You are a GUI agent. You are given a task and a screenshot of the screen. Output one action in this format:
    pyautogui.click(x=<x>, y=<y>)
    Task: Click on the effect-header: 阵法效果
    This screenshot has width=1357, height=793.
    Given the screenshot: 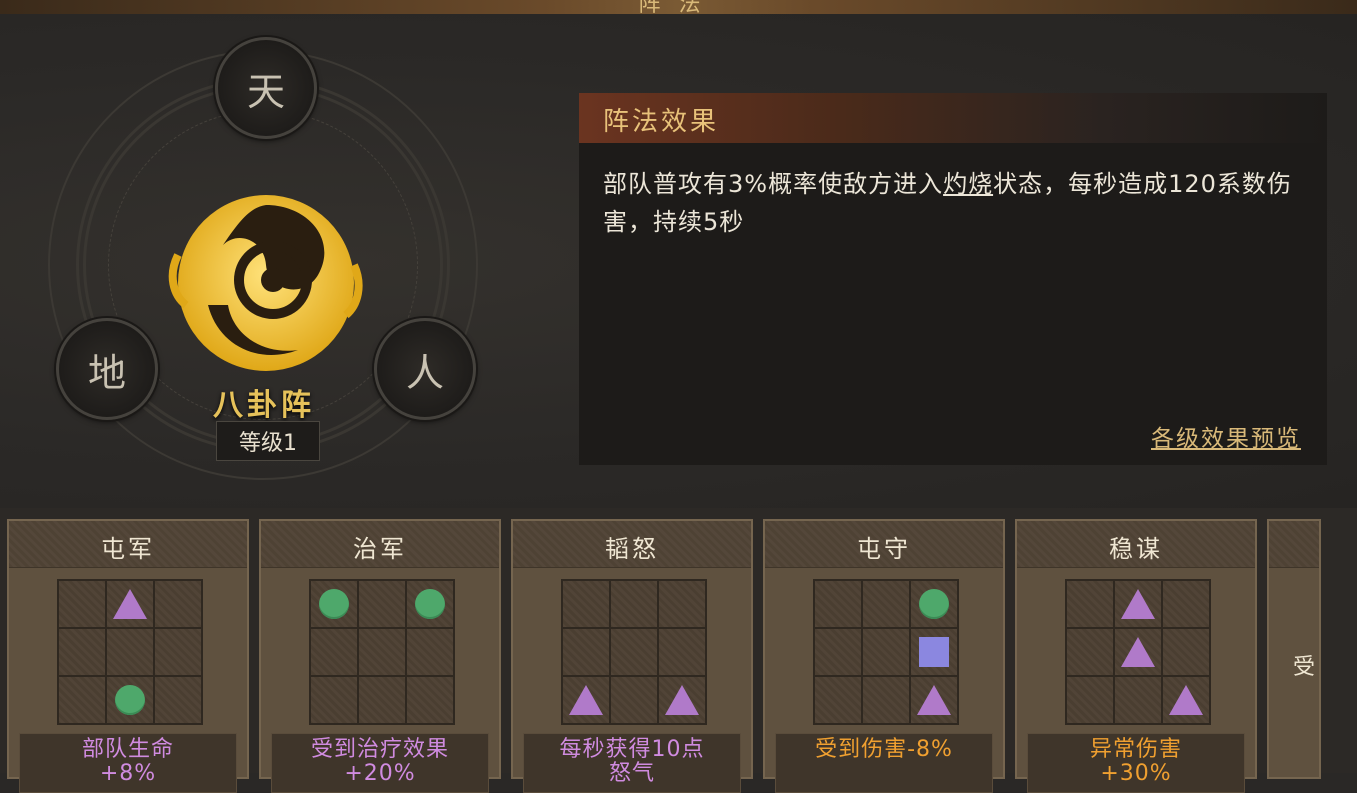 What is the action you would take?
    pyautogui.click(x=953, y=118)
    